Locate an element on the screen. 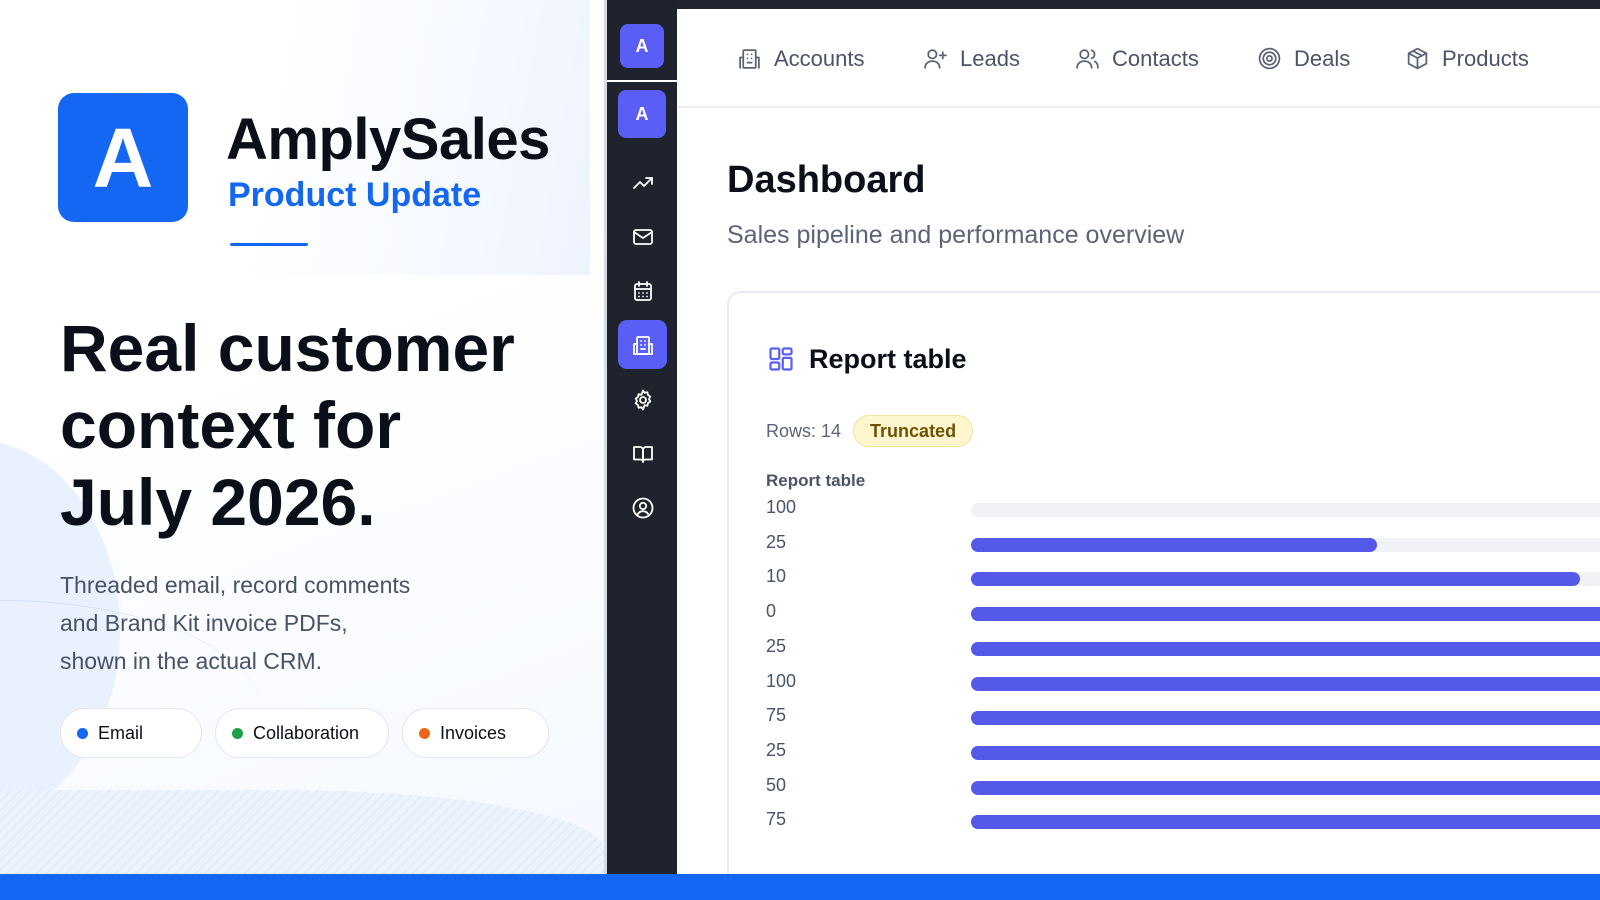  user-circle-icon is located at coordinates (642, 507).